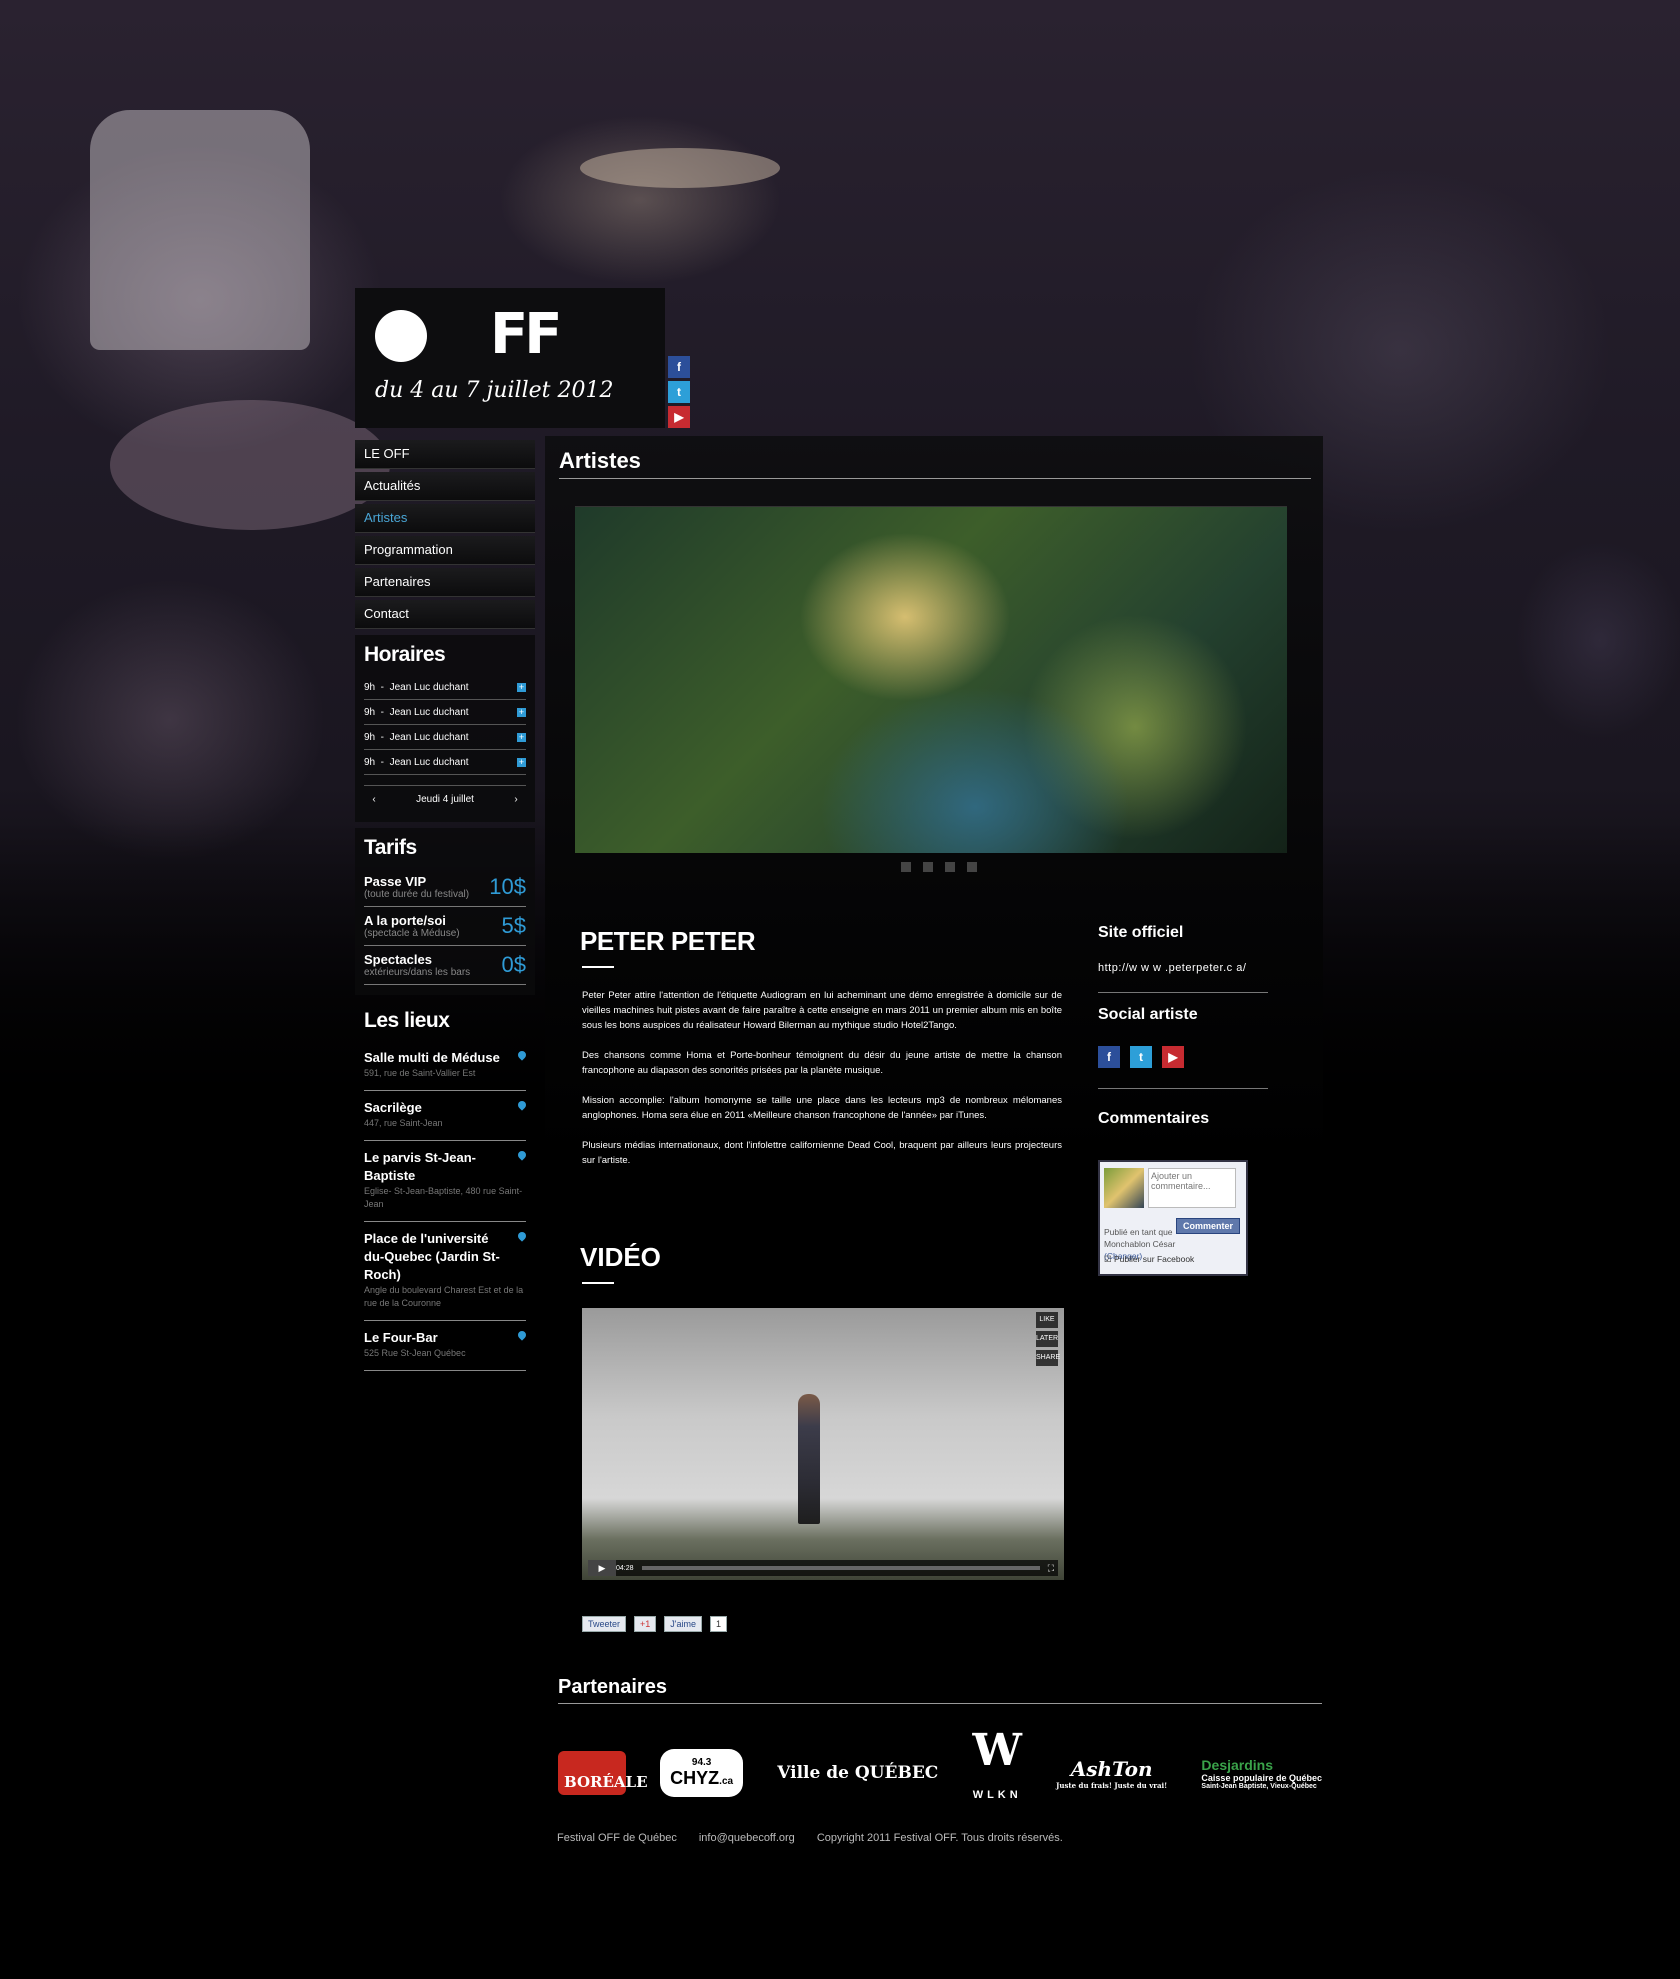 The height and width of the screenshot is (1979, 1680). Describe the element at coordinates (683, 1624) in the screenshot. I see `fb-like-button: J'aime` at that location.